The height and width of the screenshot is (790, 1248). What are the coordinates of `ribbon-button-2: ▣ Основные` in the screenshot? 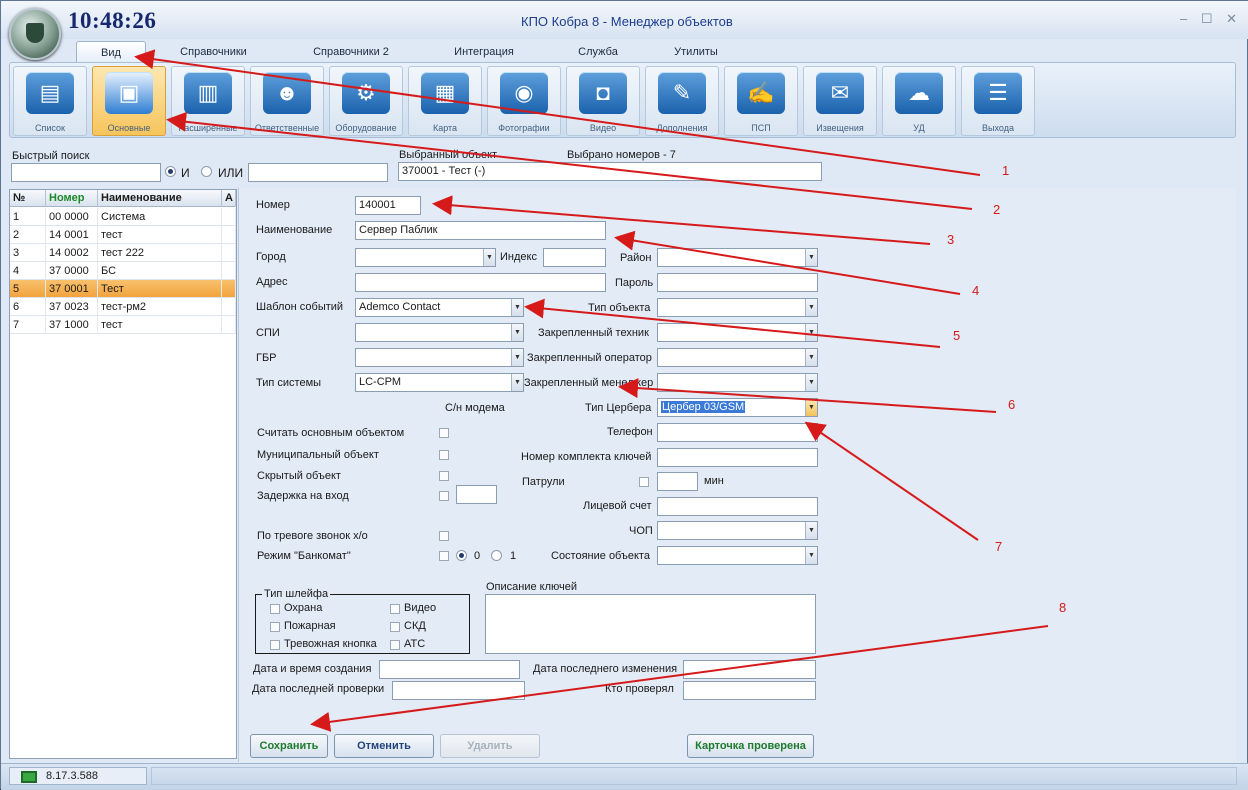 It's located at (129, 101).